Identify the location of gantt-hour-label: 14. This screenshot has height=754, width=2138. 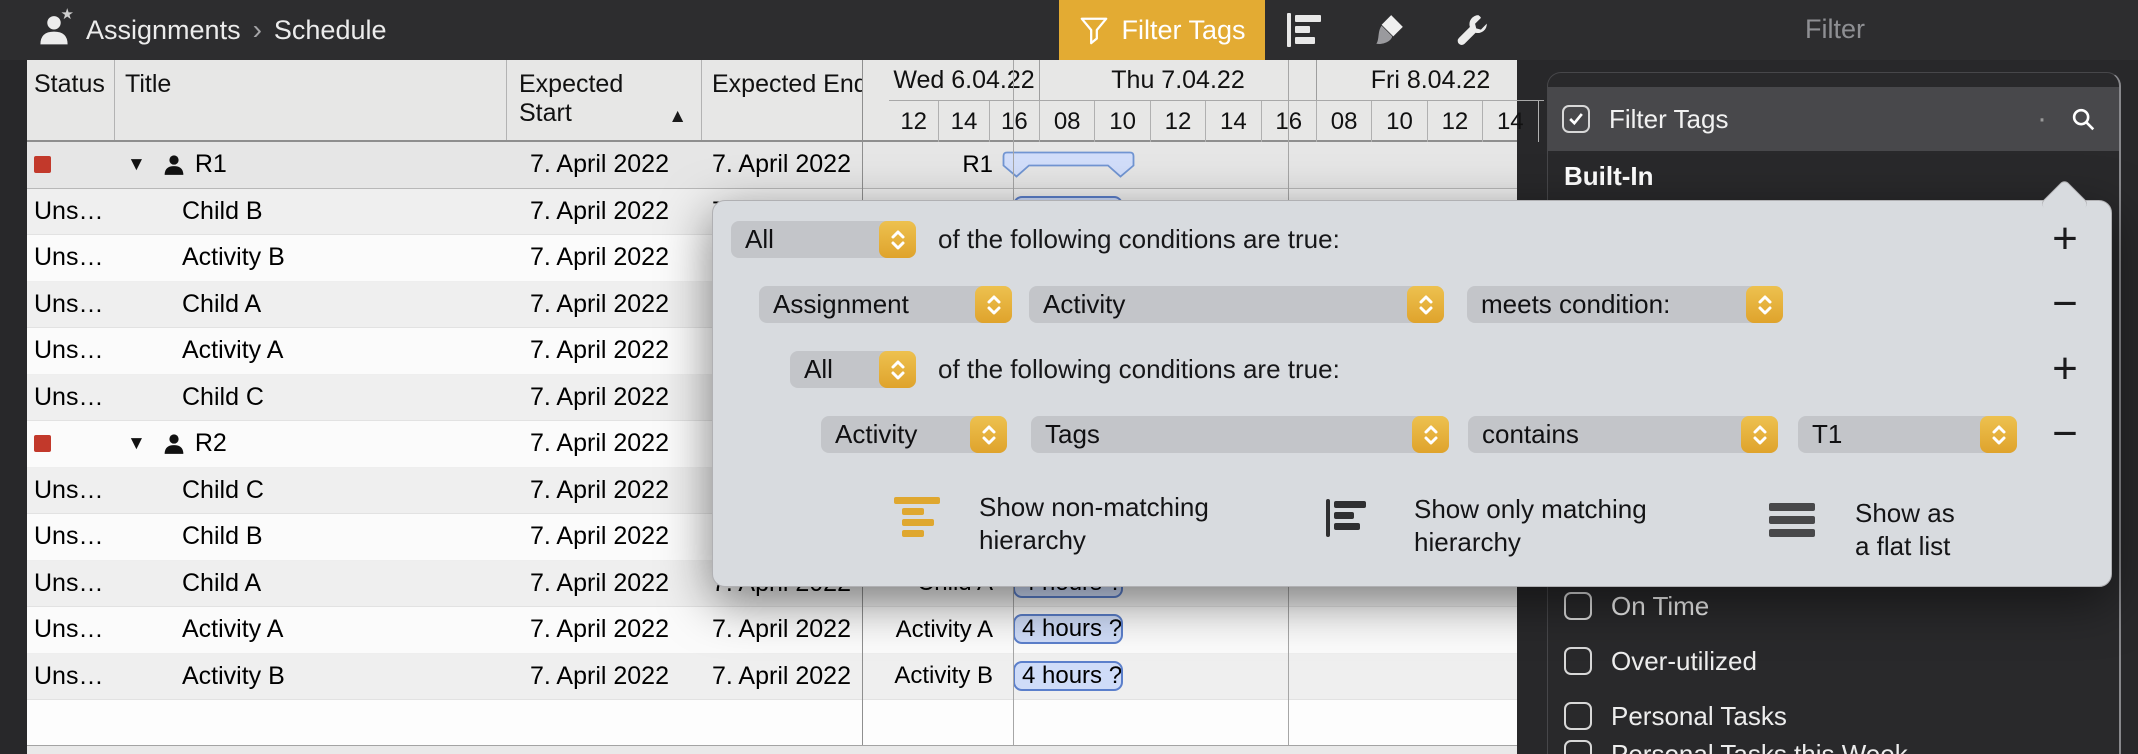
(964, 121).